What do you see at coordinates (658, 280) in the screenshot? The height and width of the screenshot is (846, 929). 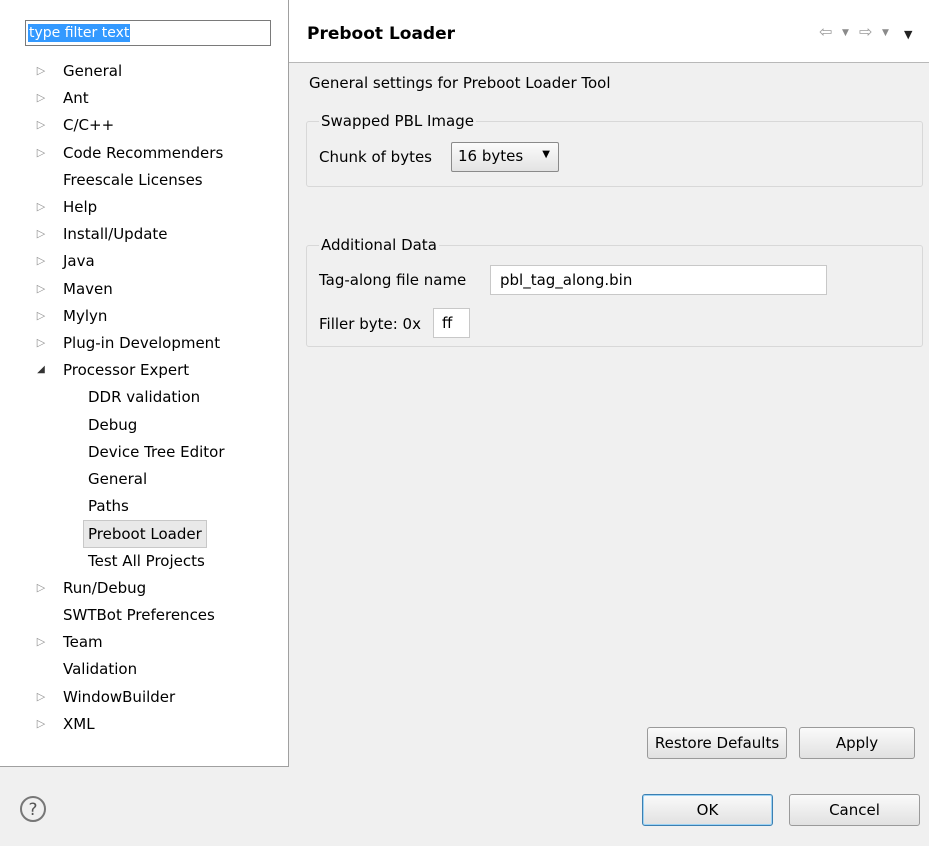 I see `tag-along-file-input: pbl_tag_along.bin` at bounding box center [658, 280].